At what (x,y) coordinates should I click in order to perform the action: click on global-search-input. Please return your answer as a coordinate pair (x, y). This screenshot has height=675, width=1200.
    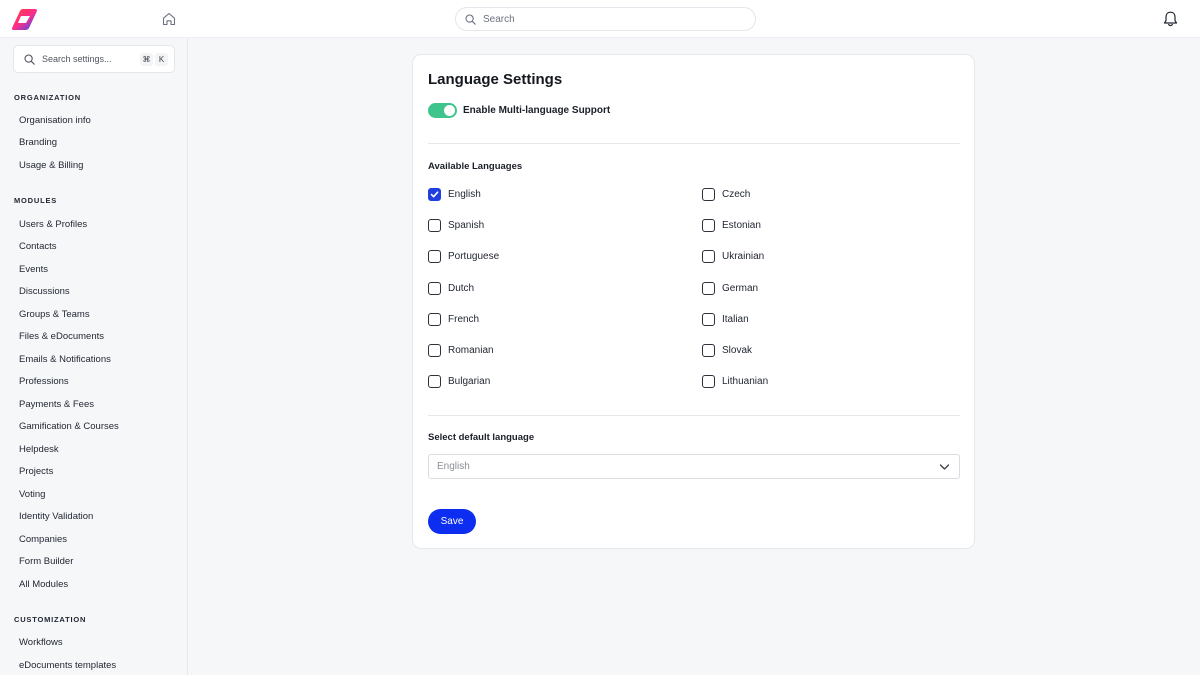
    Looking at the image, I should click on (608, 19).